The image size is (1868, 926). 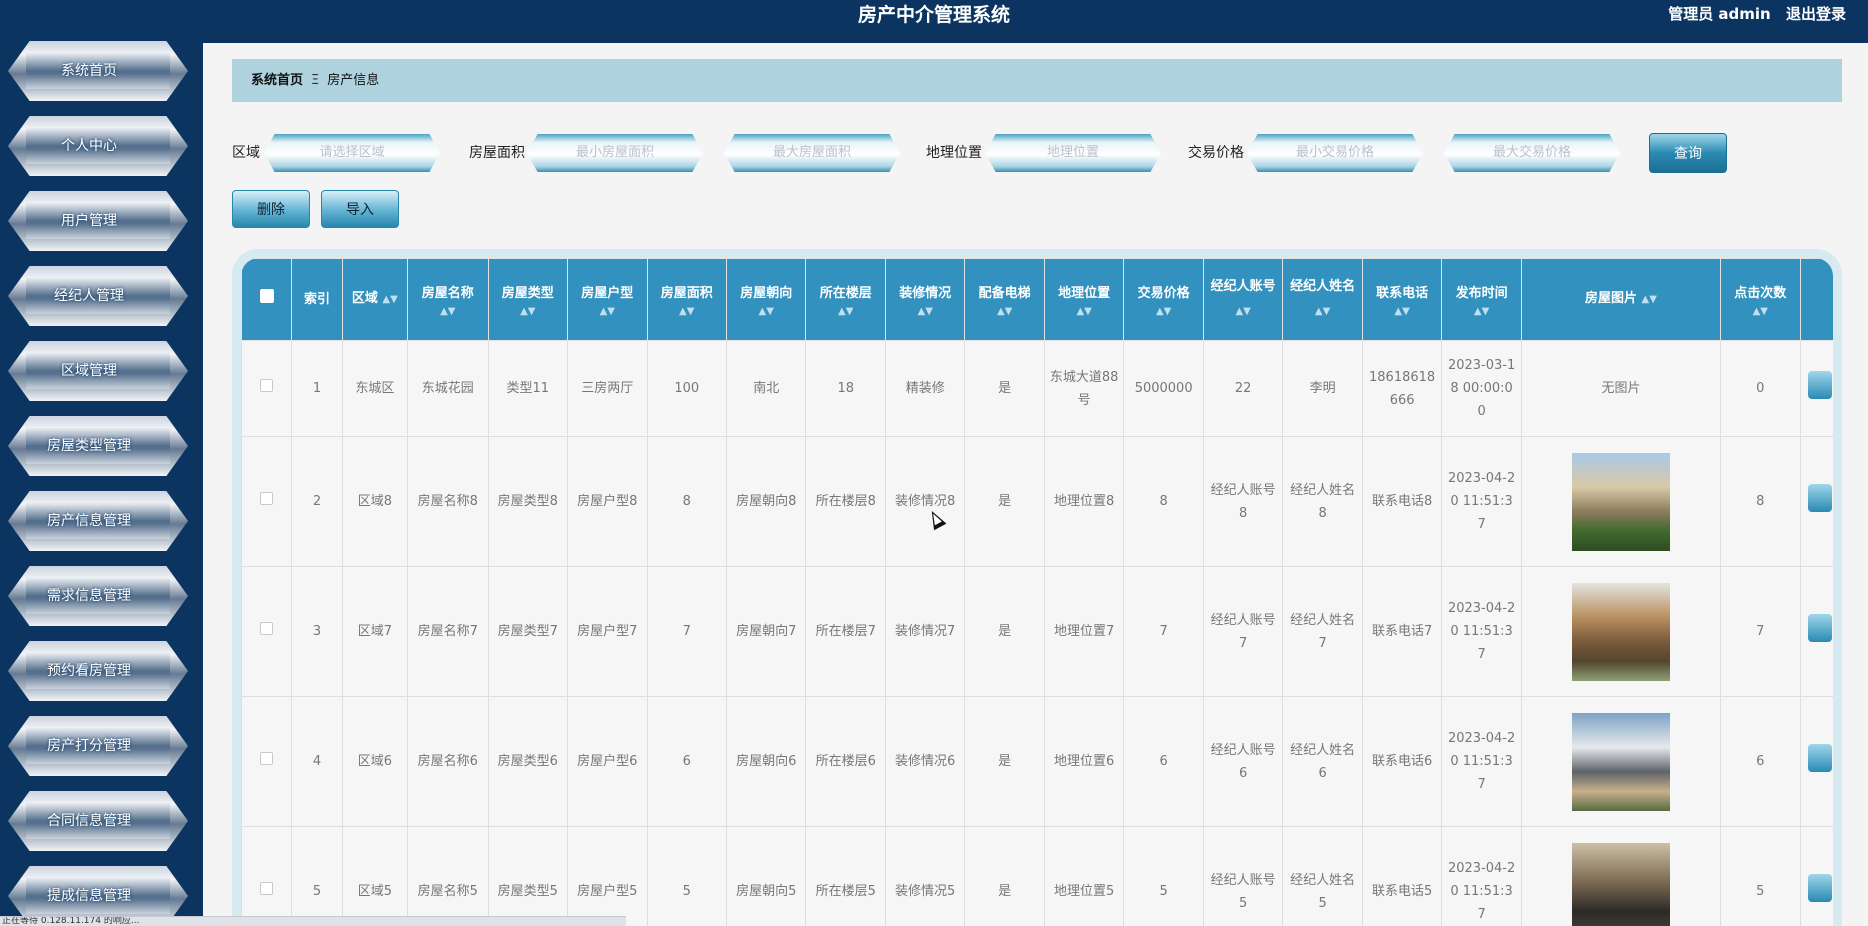 What do you see at coordinates (925, 631) in the screenshot?
I see `cell-decor: 装修情况7` at bounding box center [925, 631].